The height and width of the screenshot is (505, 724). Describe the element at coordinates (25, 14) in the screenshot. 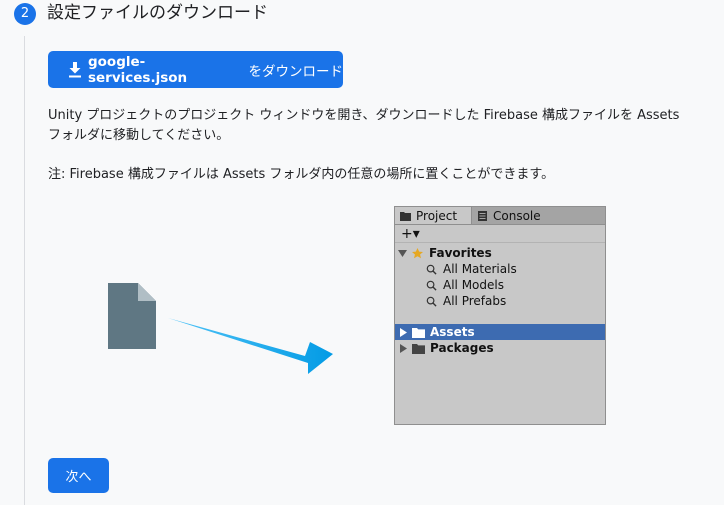

I see `step-number-badge: 2` at that location.